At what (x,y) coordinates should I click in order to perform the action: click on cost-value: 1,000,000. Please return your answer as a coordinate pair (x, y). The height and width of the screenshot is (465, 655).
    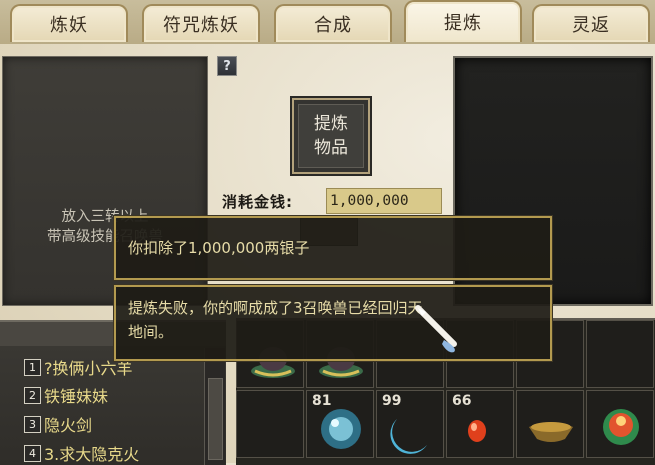
    Looking at the image, I should click on (384, 201).